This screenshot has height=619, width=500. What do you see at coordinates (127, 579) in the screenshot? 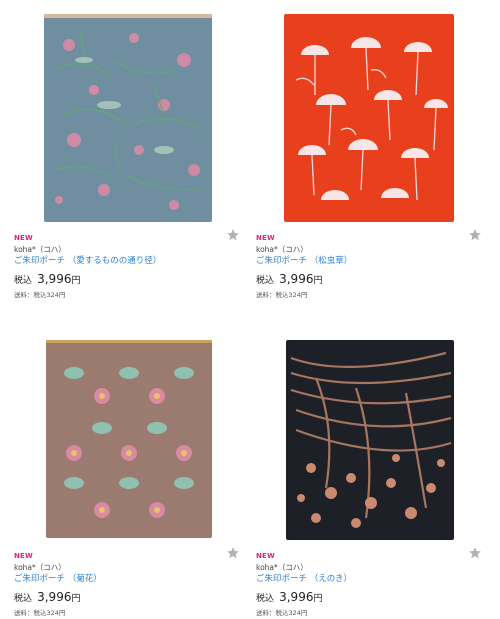
I see `product-title: ご朱印ポーチ （菊花）` at bounding box center [127, 579].